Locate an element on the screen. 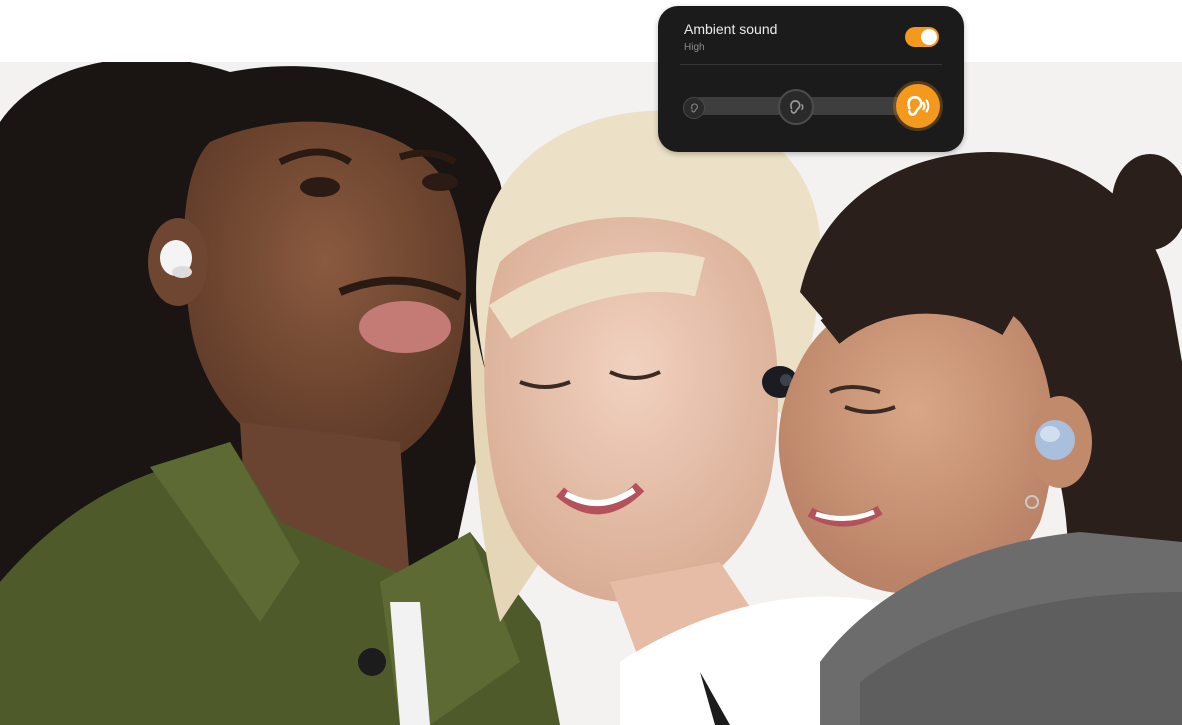 The height and width of the screenshot is (725, 1182). ambient-sound-title: Ambient sound is located at coordinates (731, 29).